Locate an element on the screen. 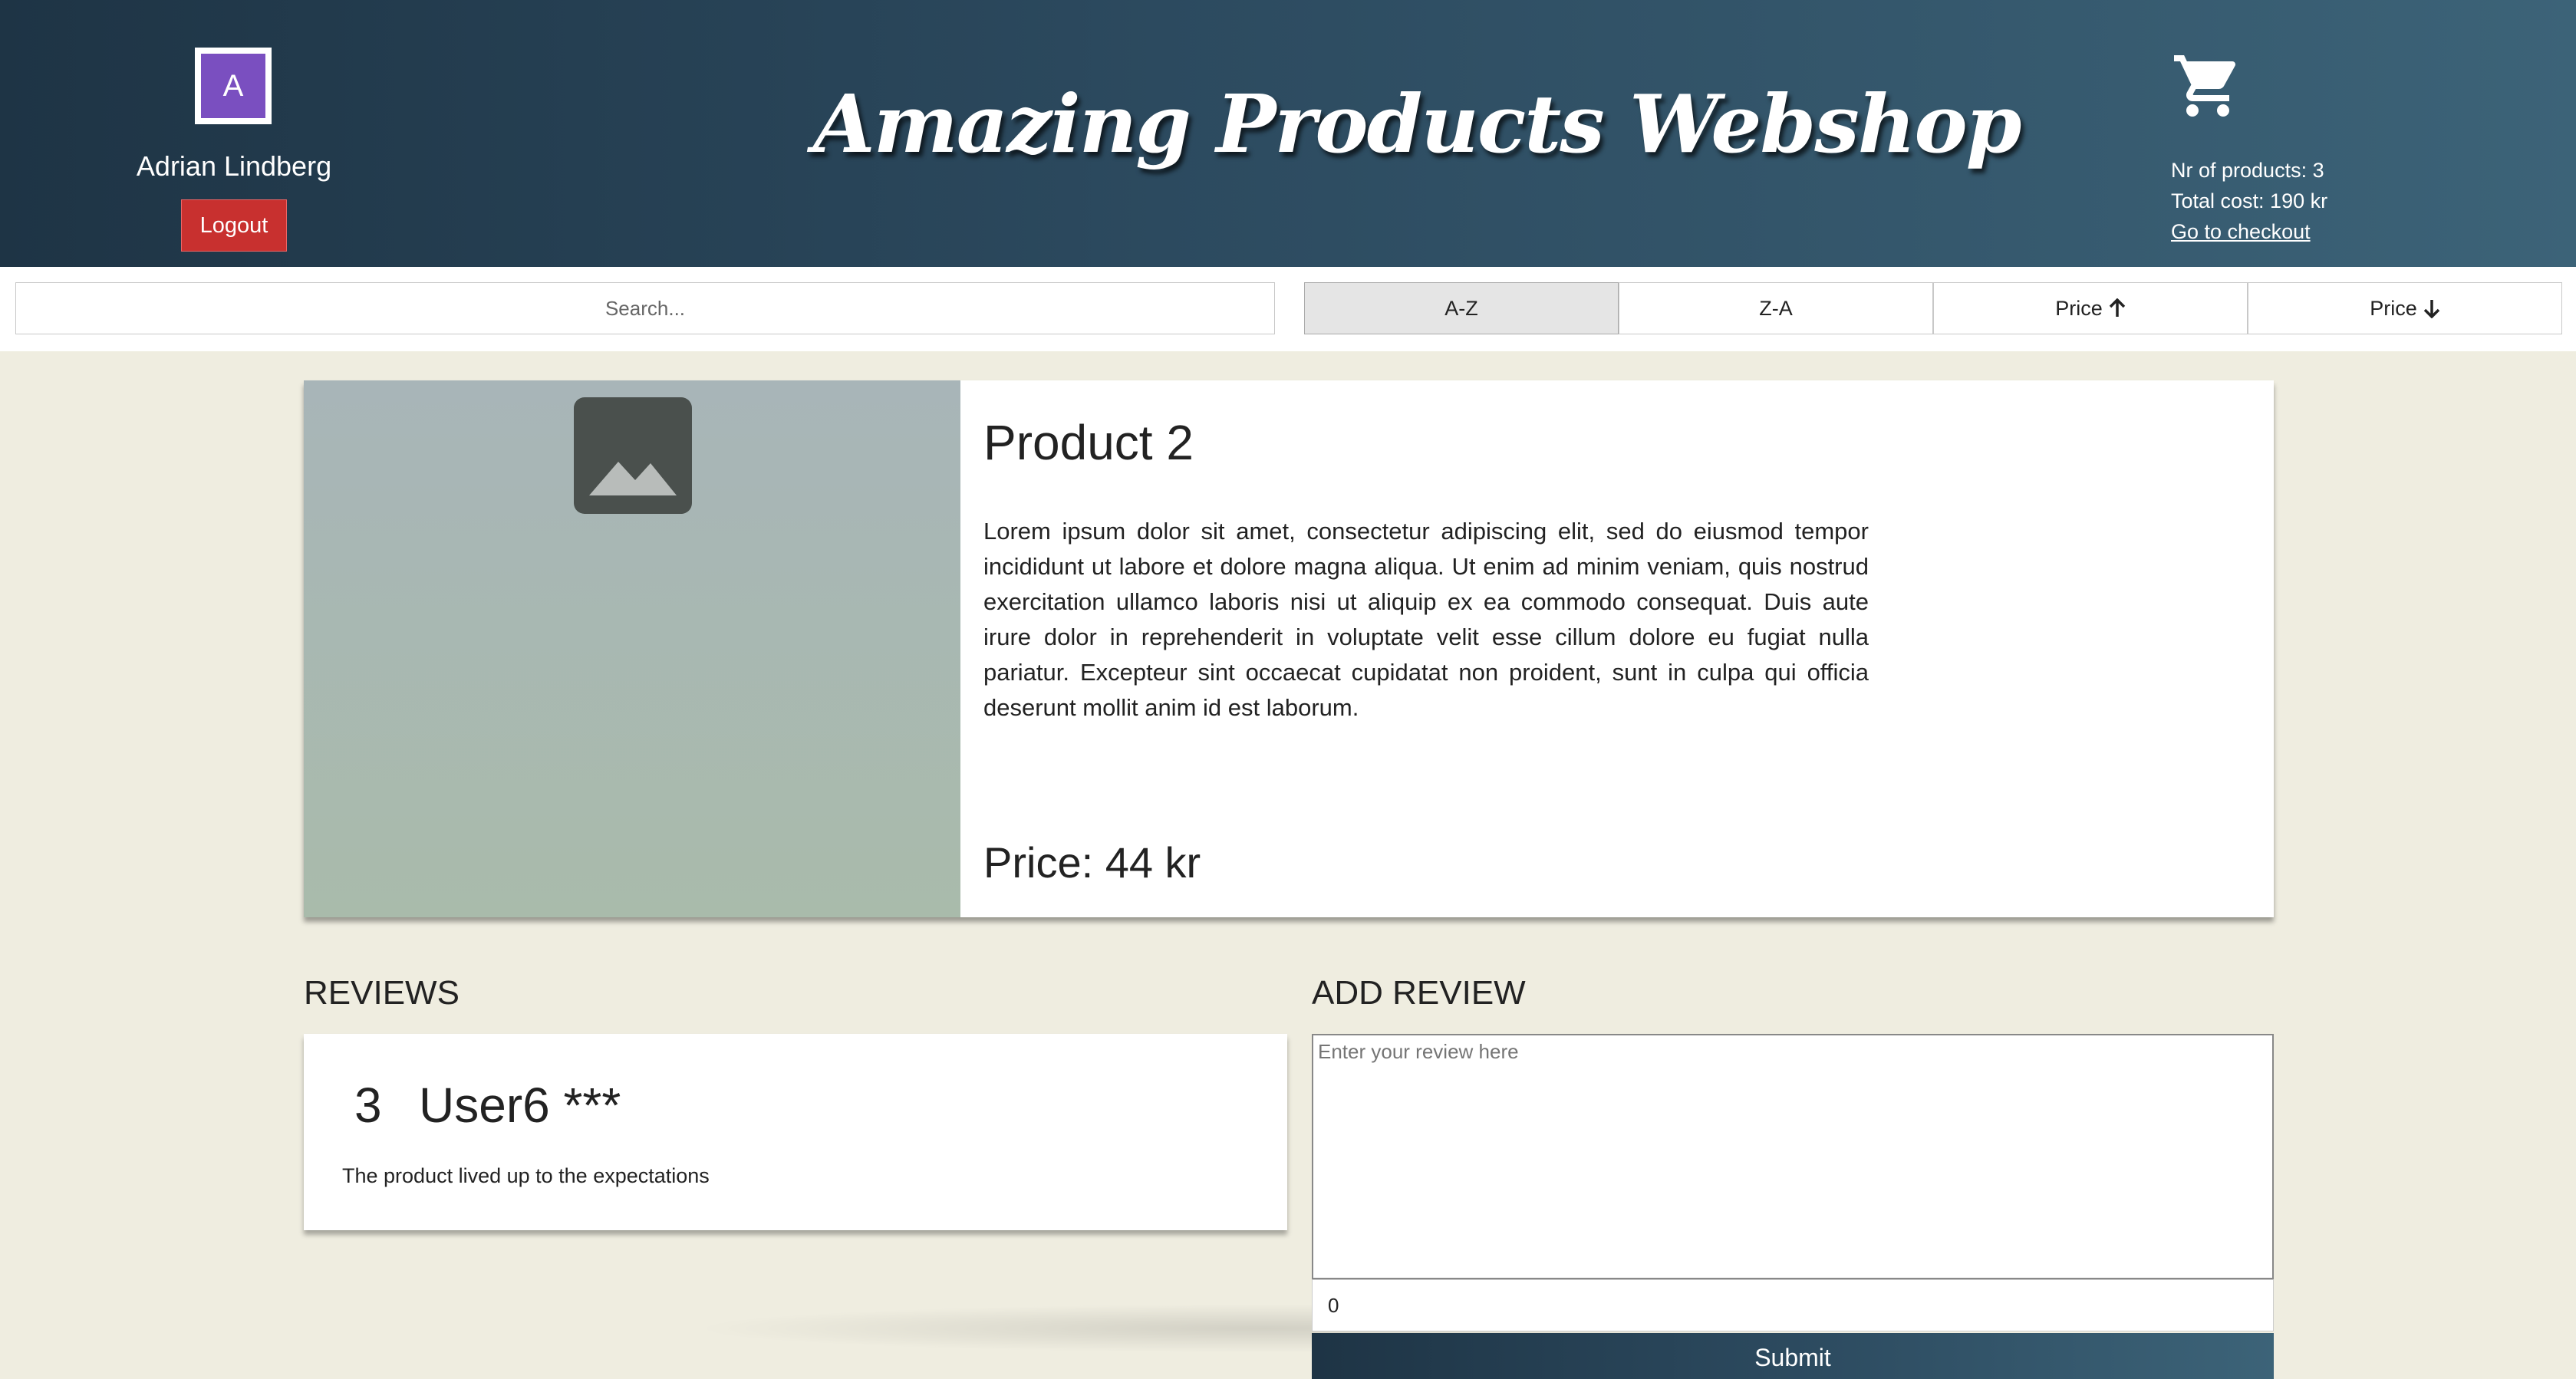  reviews-heading: REVIEWS is located at coordinates (382, 993).